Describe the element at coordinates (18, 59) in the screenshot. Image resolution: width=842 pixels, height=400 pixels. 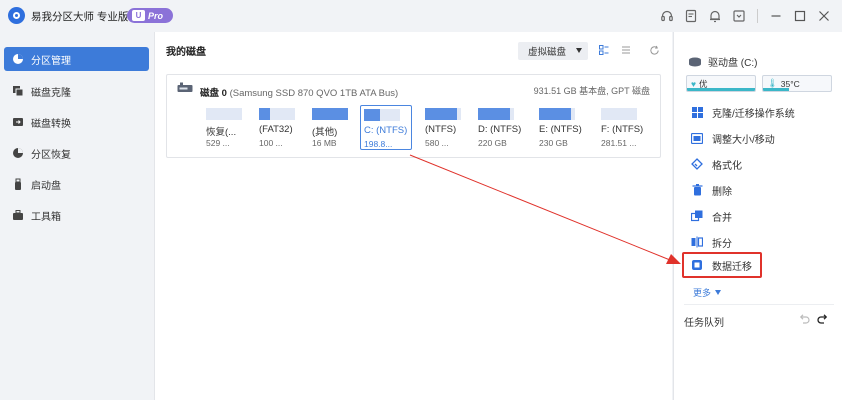
I see `pie-chart-icon` at that location.